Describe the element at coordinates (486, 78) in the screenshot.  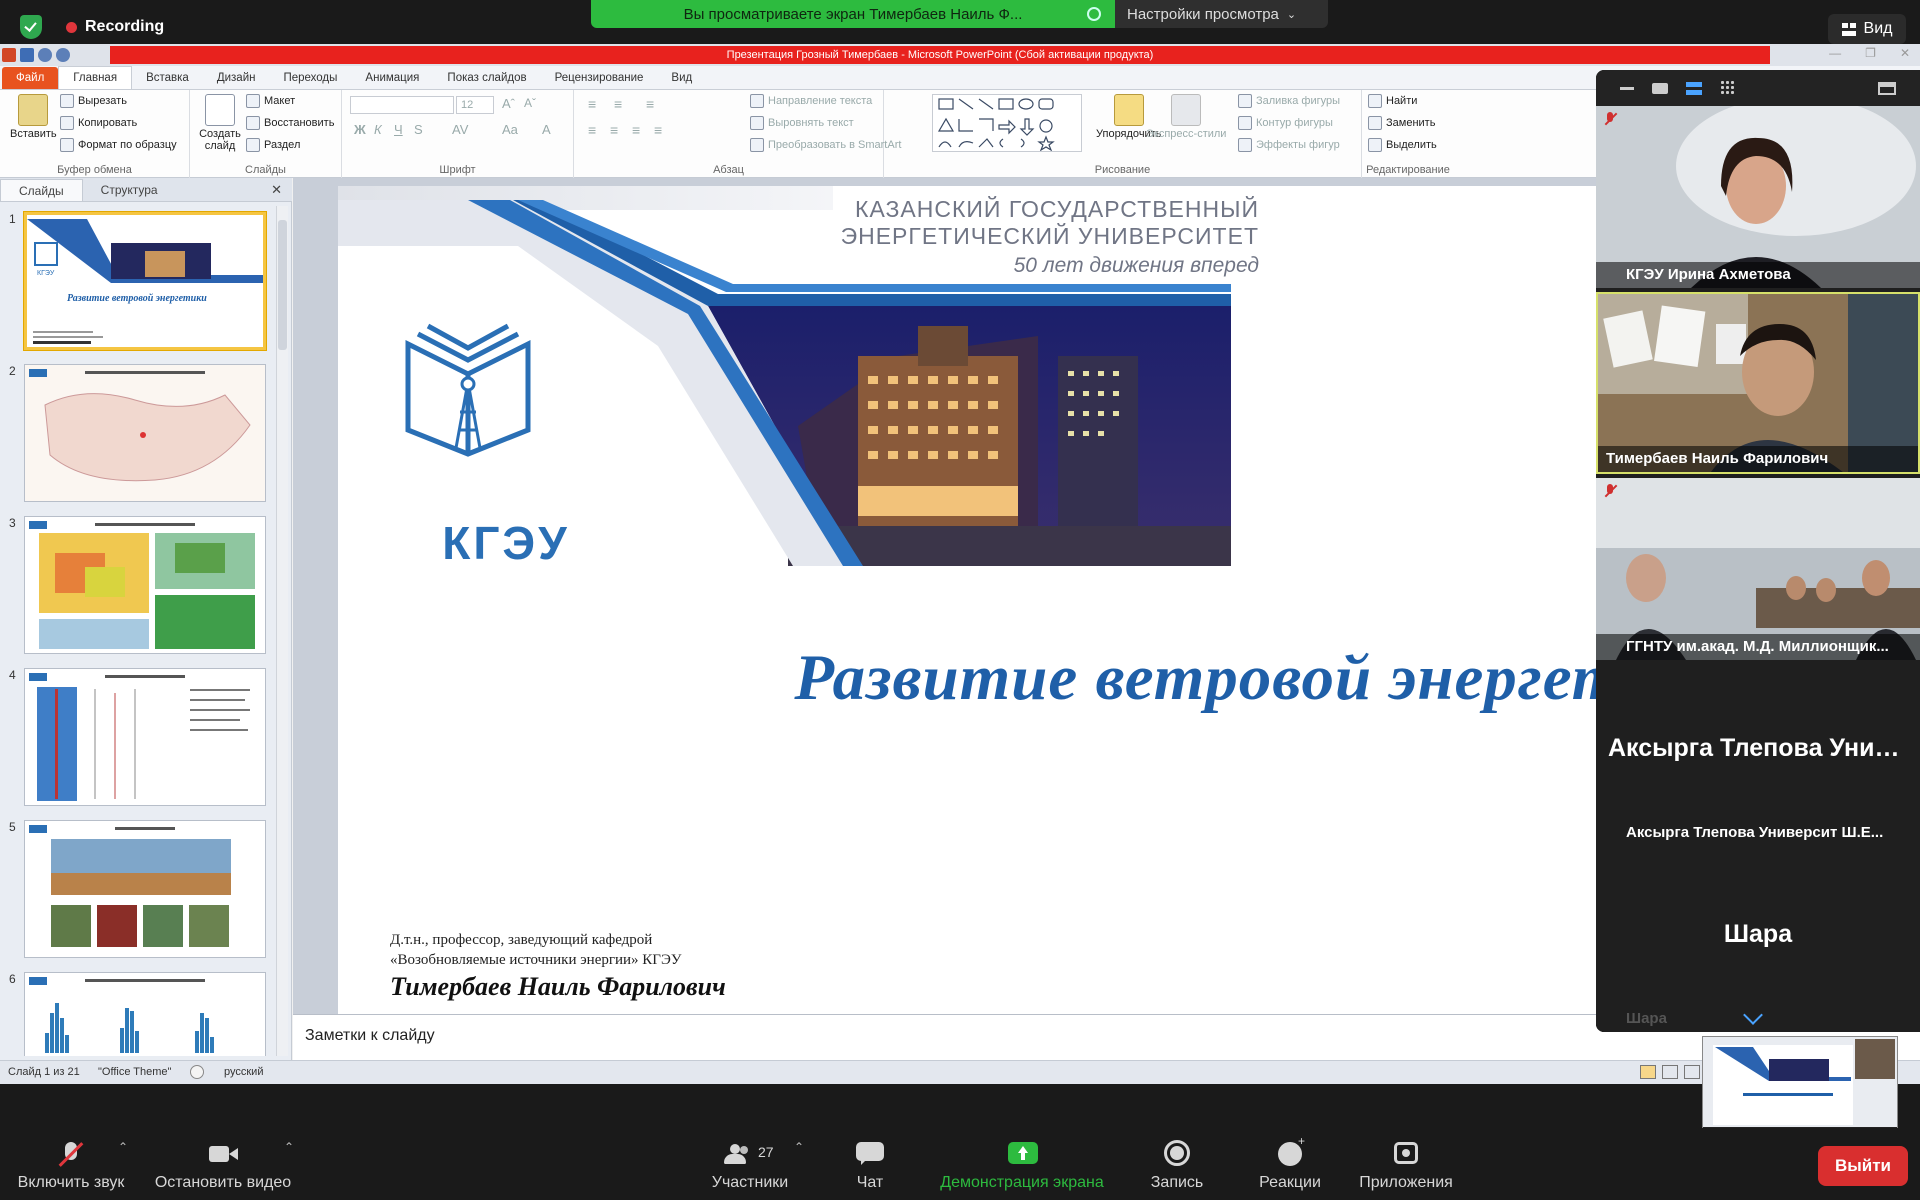
I see `tab-slideshow: Показ слайдов` at that location.